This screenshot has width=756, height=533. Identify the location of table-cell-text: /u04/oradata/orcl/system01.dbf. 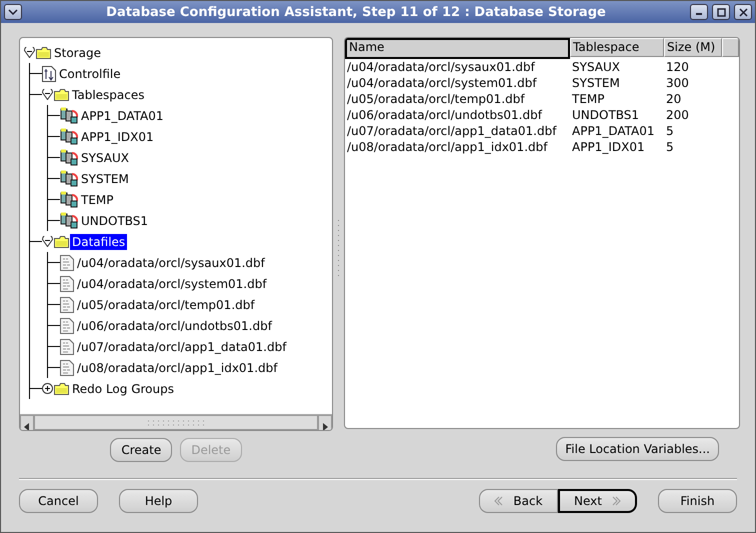
(442, 83).